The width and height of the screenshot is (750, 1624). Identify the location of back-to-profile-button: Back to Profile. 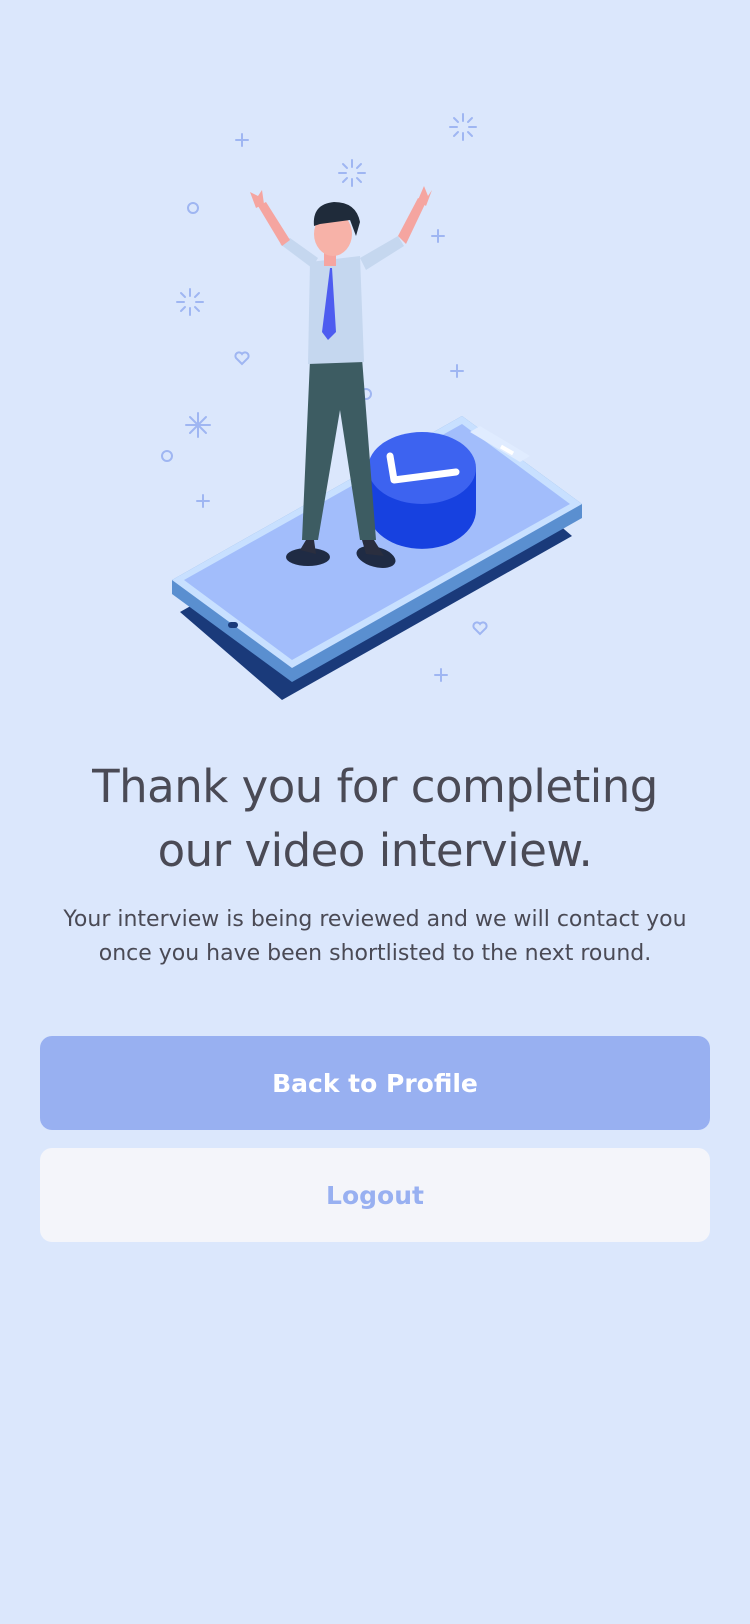
(375, 1083).